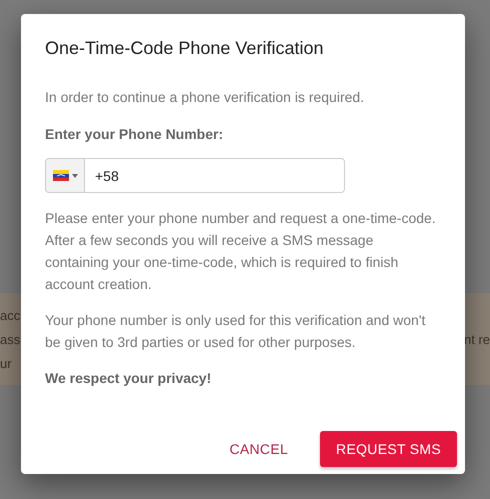 Image resolution: width=490 pixels, height=499 pixels. Describe the element at coordinates (195, 175) in the screenshot. I see `phone-field: +58` at that location.